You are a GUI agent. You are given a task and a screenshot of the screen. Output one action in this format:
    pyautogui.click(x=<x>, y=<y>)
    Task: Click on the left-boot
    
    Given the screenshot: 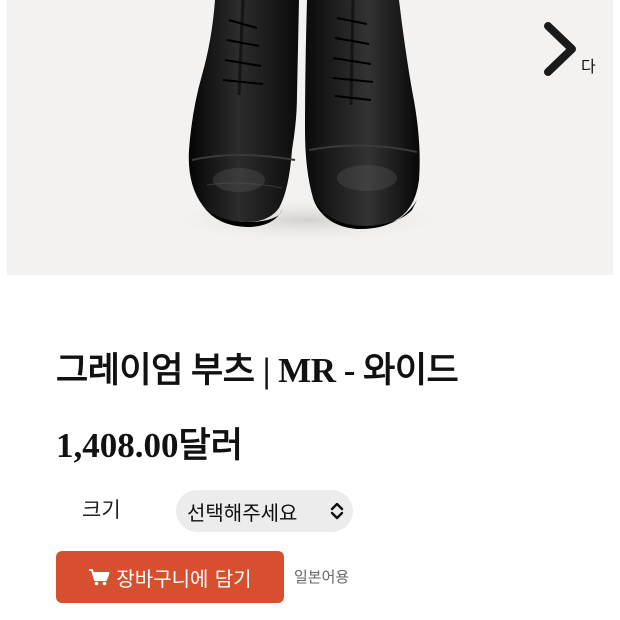 What is the action you would take?
    pyautogui.click(x=243, y=113)
    